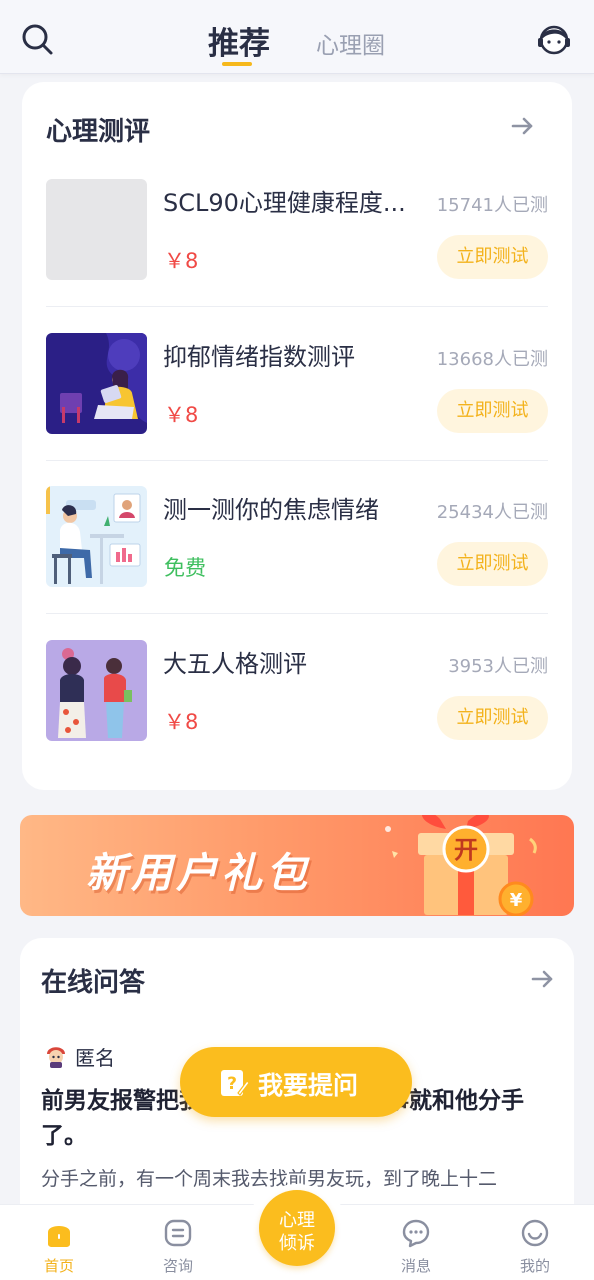  Describe the element at coordinates (271, 510) in the screenshot. I see `test-name: 测一测你的焦虑情绪` at that location.